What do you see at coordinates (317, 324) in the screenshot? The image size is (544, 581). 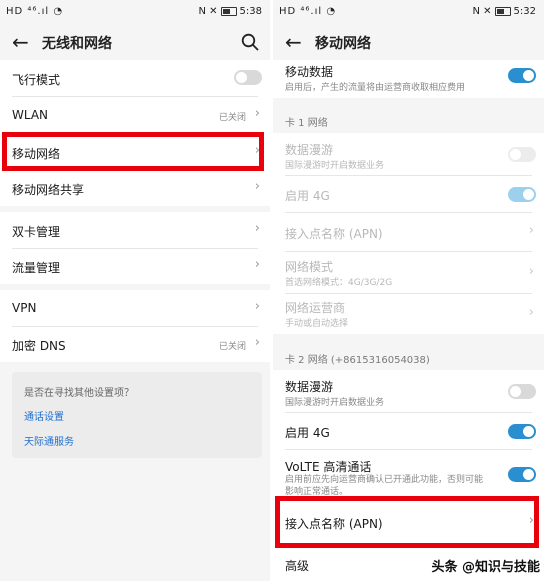 I see `operator-desc: 手动或自动选择` at bounding box center [317, 324].